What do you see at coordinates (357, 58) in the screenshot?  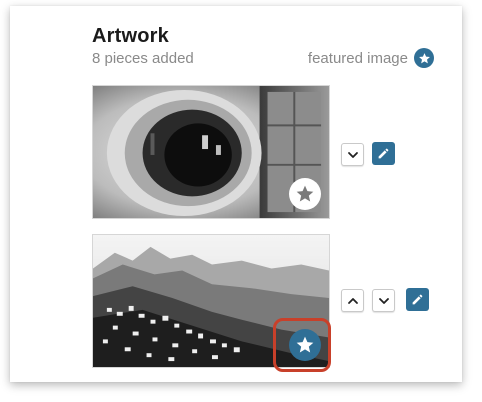 I see `featured-image-label: featured image` at bounding box center [357, 58].